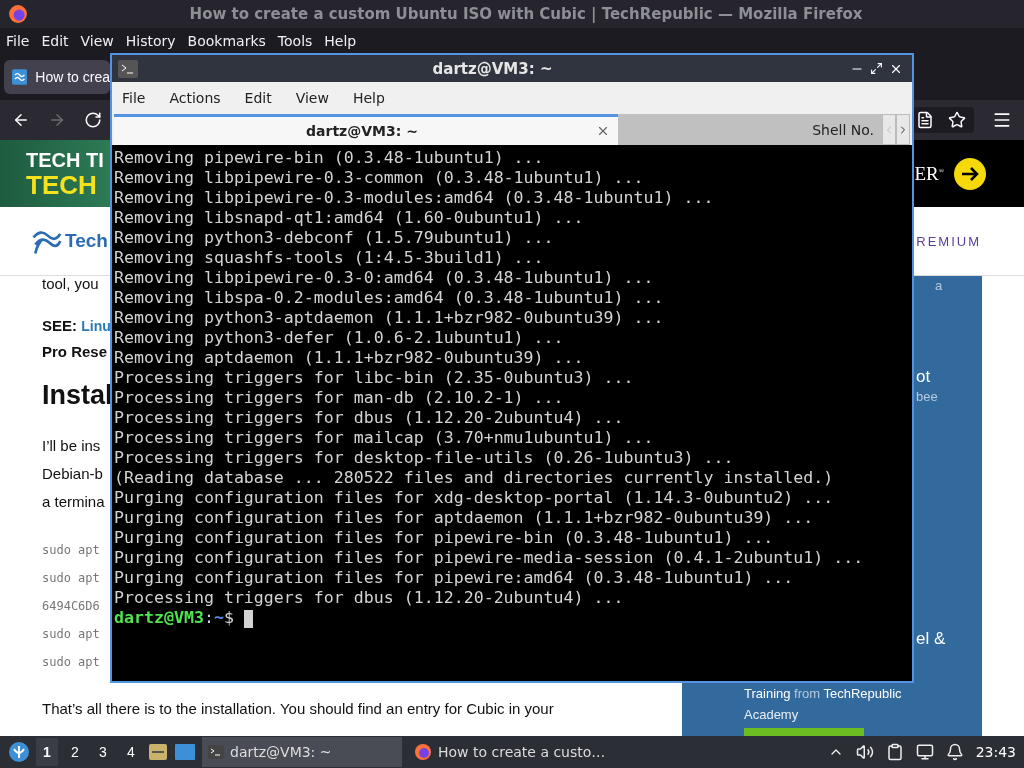  What do you see at coordinates (73, 474) in the screenshot?
I see `paragraph: I’ll be ins Debian-b a termina` at bounding box center [73, 474].